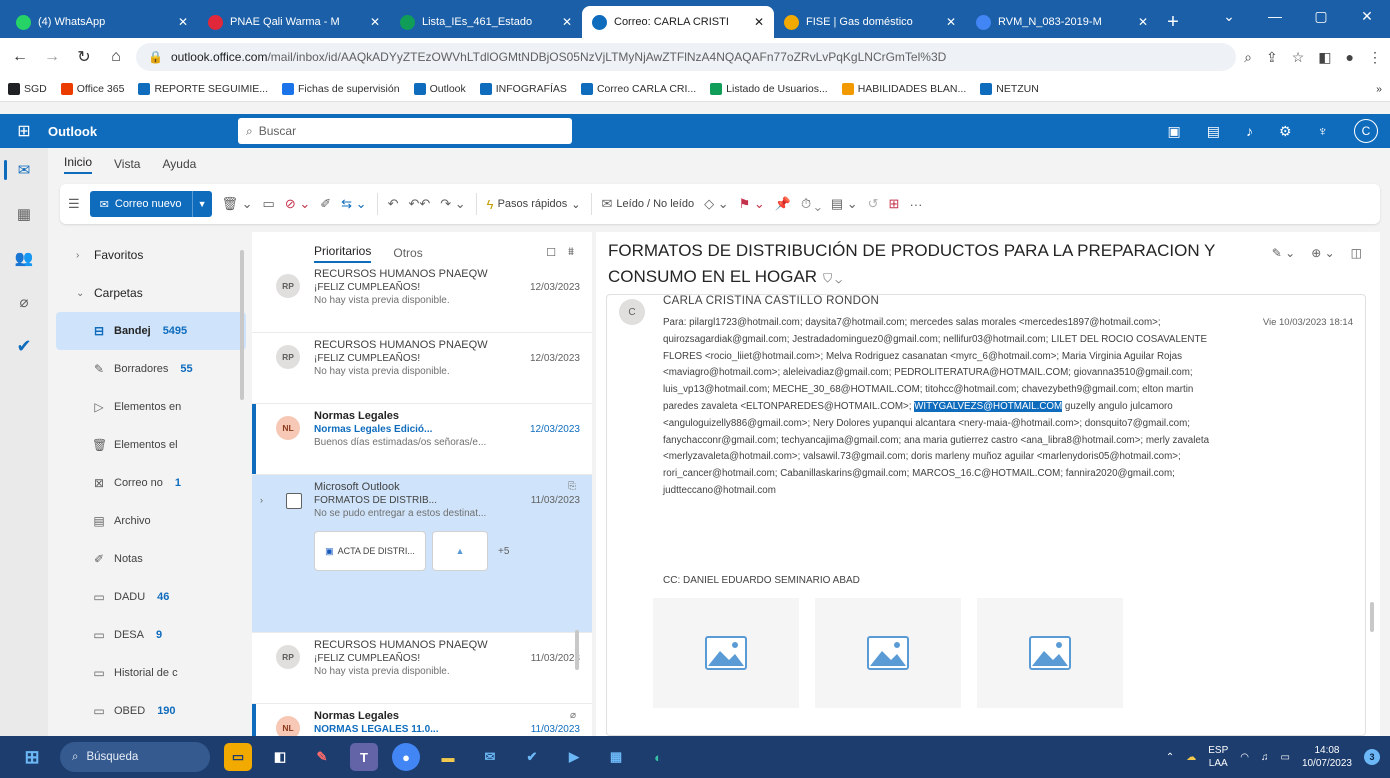 This screenshot has width=1390, height=778. What do you see at coordinates (74, 204) in the screenshot?
I see `collapse-menu-icon: ☰` at bounding box center [74, 204].